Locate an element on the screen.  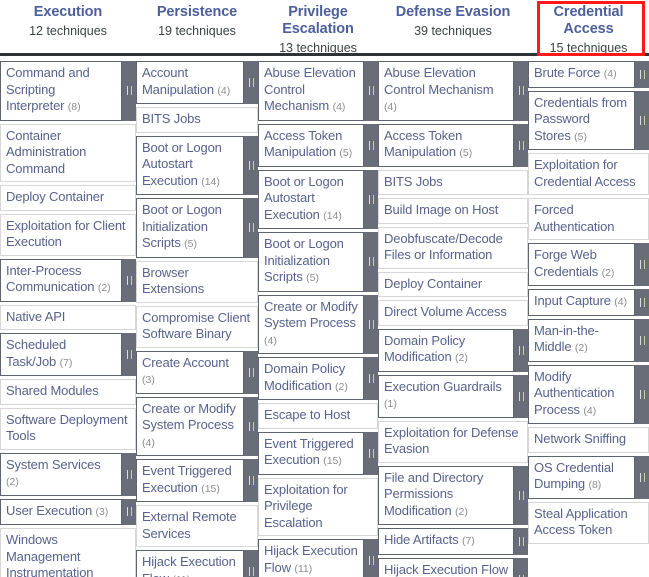
technique-label: Create Account (3) is located at coordinates (190, 372).